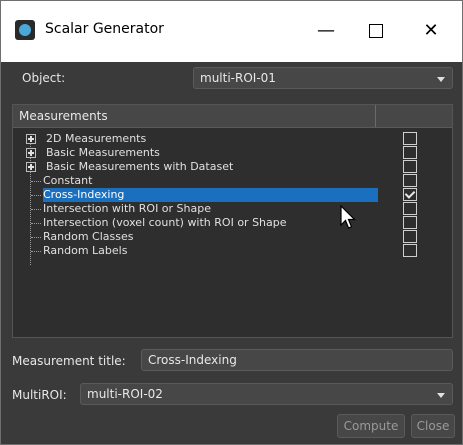 This screenshot has width=463, height=445. I want to click on object-dropdown-value: multi-ROI-01, so click(238, 78).